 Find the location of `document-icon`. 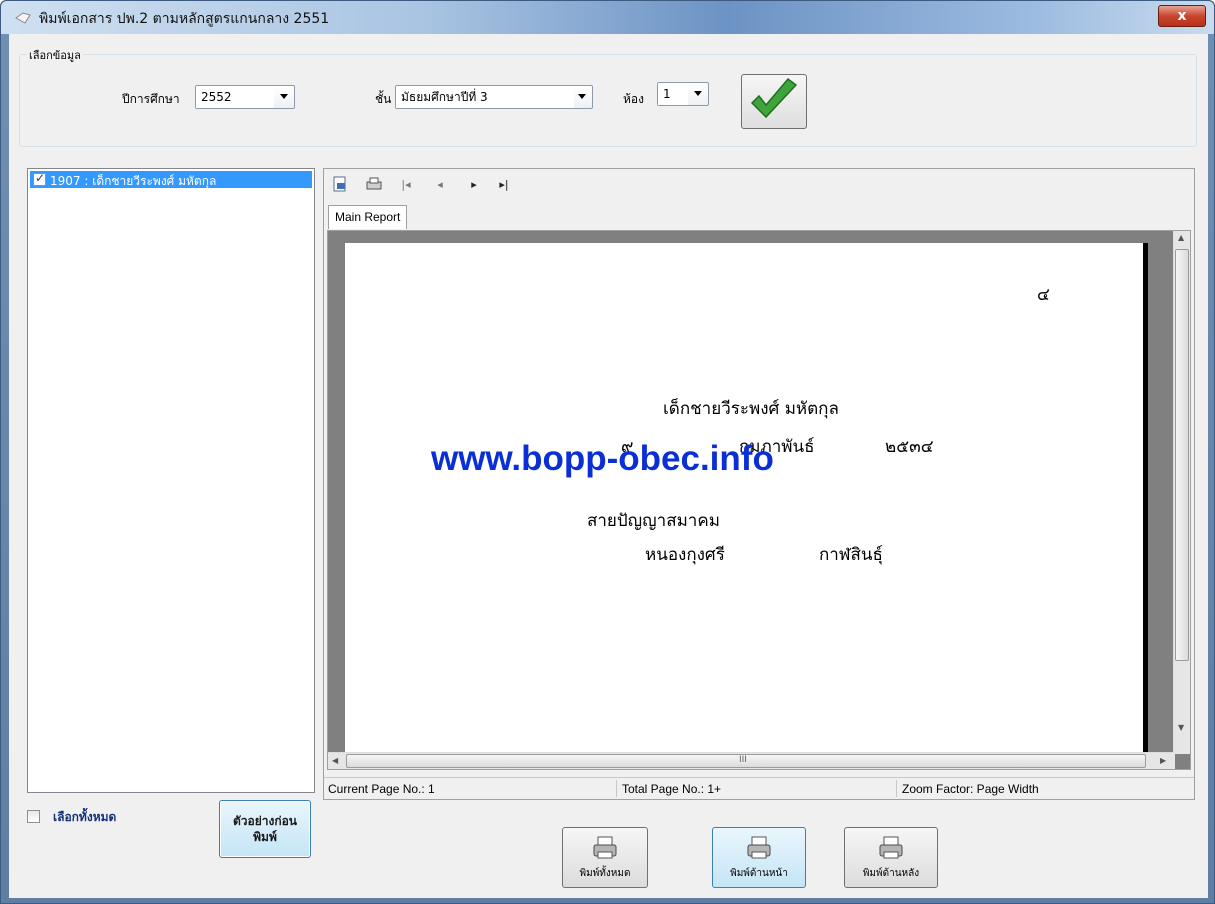

document-icon is located at coordinates (23, 18).